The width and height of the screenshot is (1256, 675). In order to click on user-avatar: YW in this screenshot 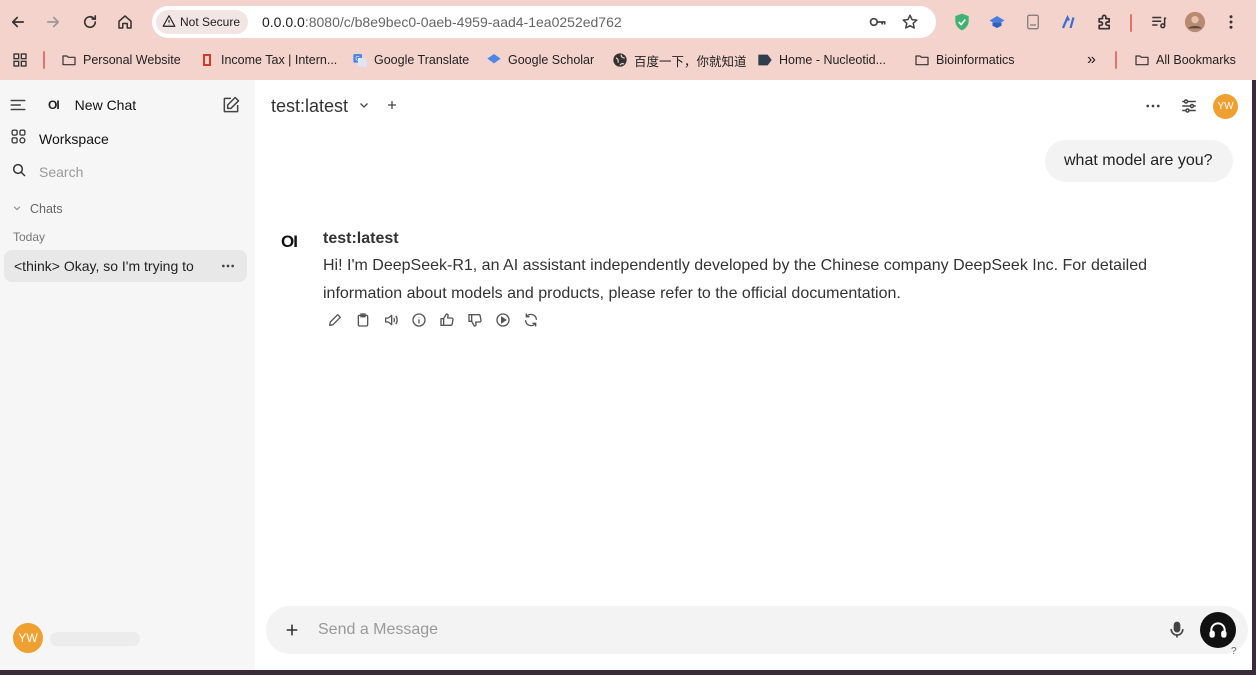, I will do `click(28, 638)`.